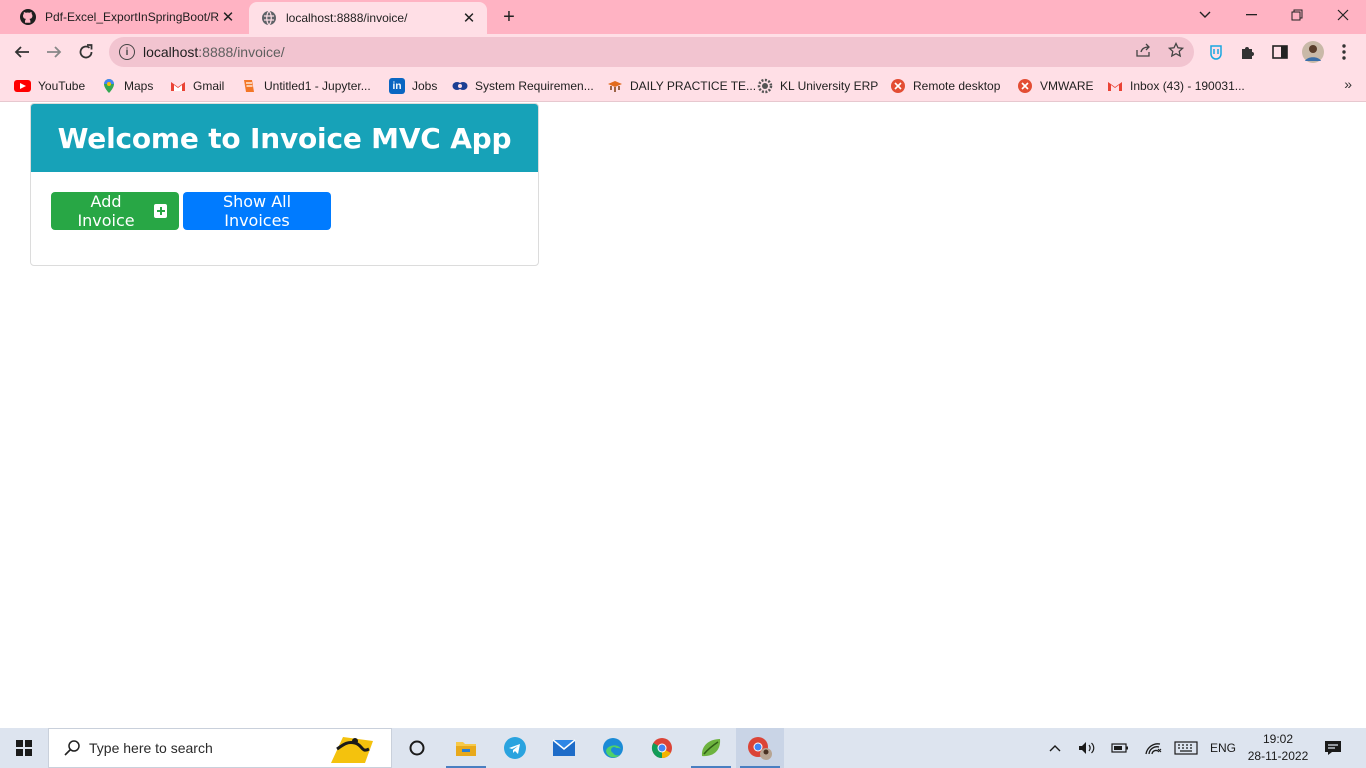 The height and width of the screenshot is (768, 1366). I want to click on extension-shield-icon, so click(1216, 52).